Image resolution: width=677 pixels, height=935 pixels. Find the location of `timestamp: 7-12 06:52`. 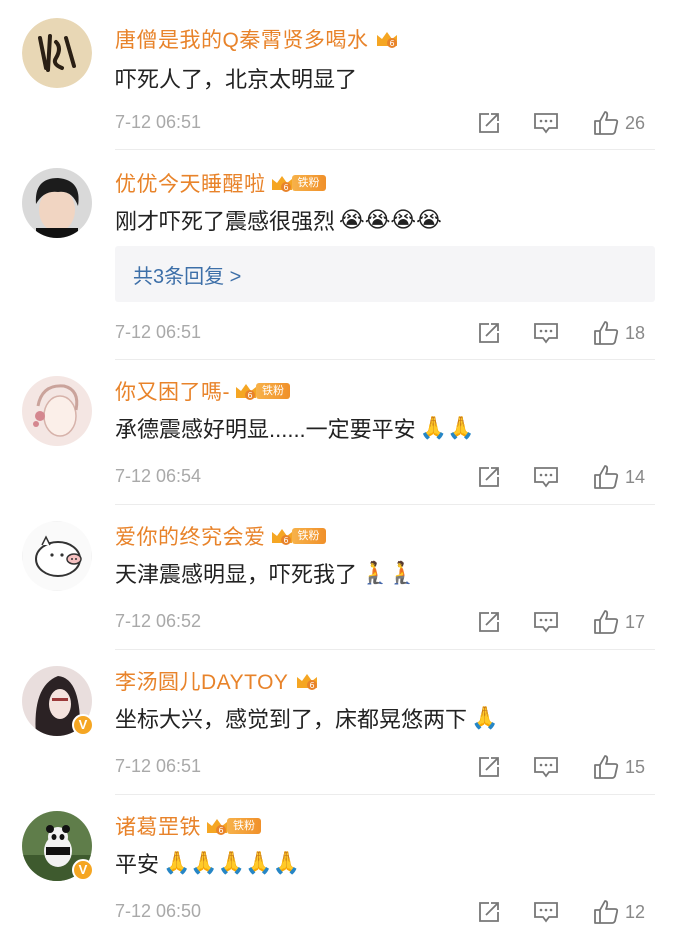

timestamp: 7-12 06:52 is located at coordinates (158, 621).